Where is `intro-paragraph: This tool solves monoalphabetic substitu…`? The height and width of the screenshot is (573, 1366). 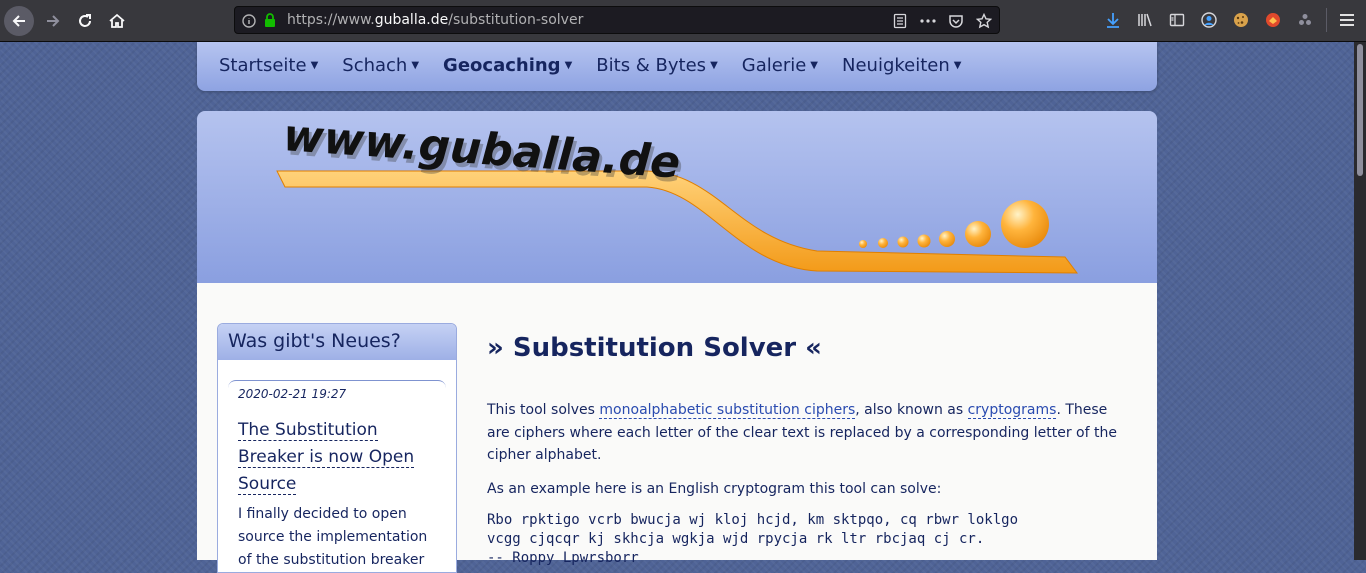 intro-paragraph: This tool solves monoalphabetic substitu… is located at coordinates (802, 433).